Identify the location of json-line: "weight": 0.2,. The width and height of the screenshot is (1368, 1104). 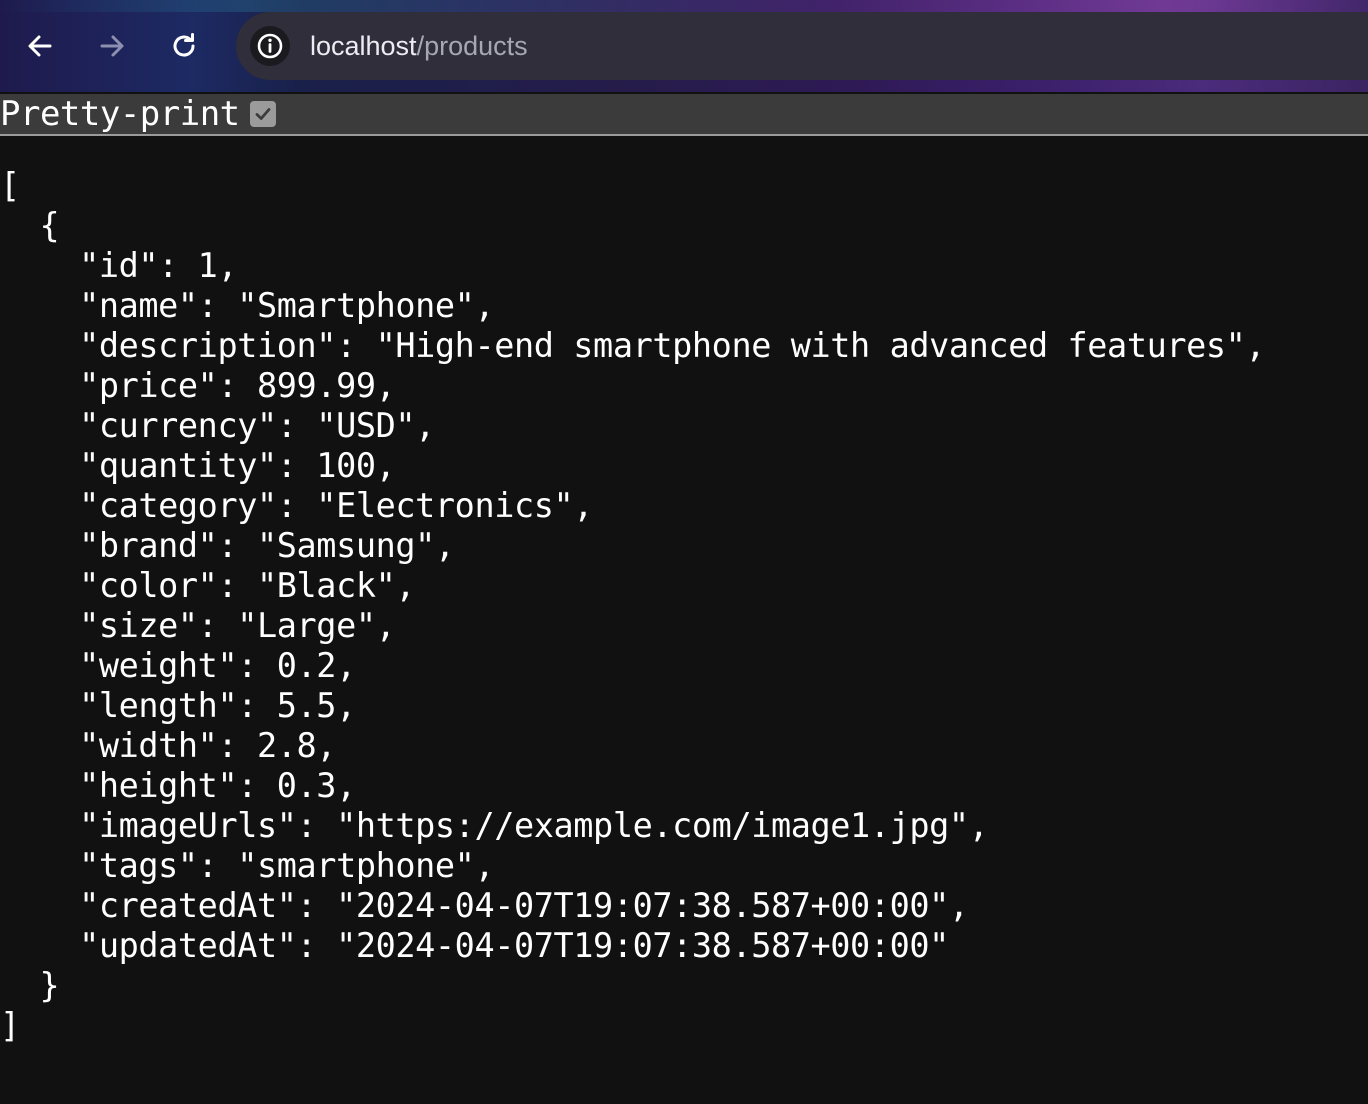
(178, 665).